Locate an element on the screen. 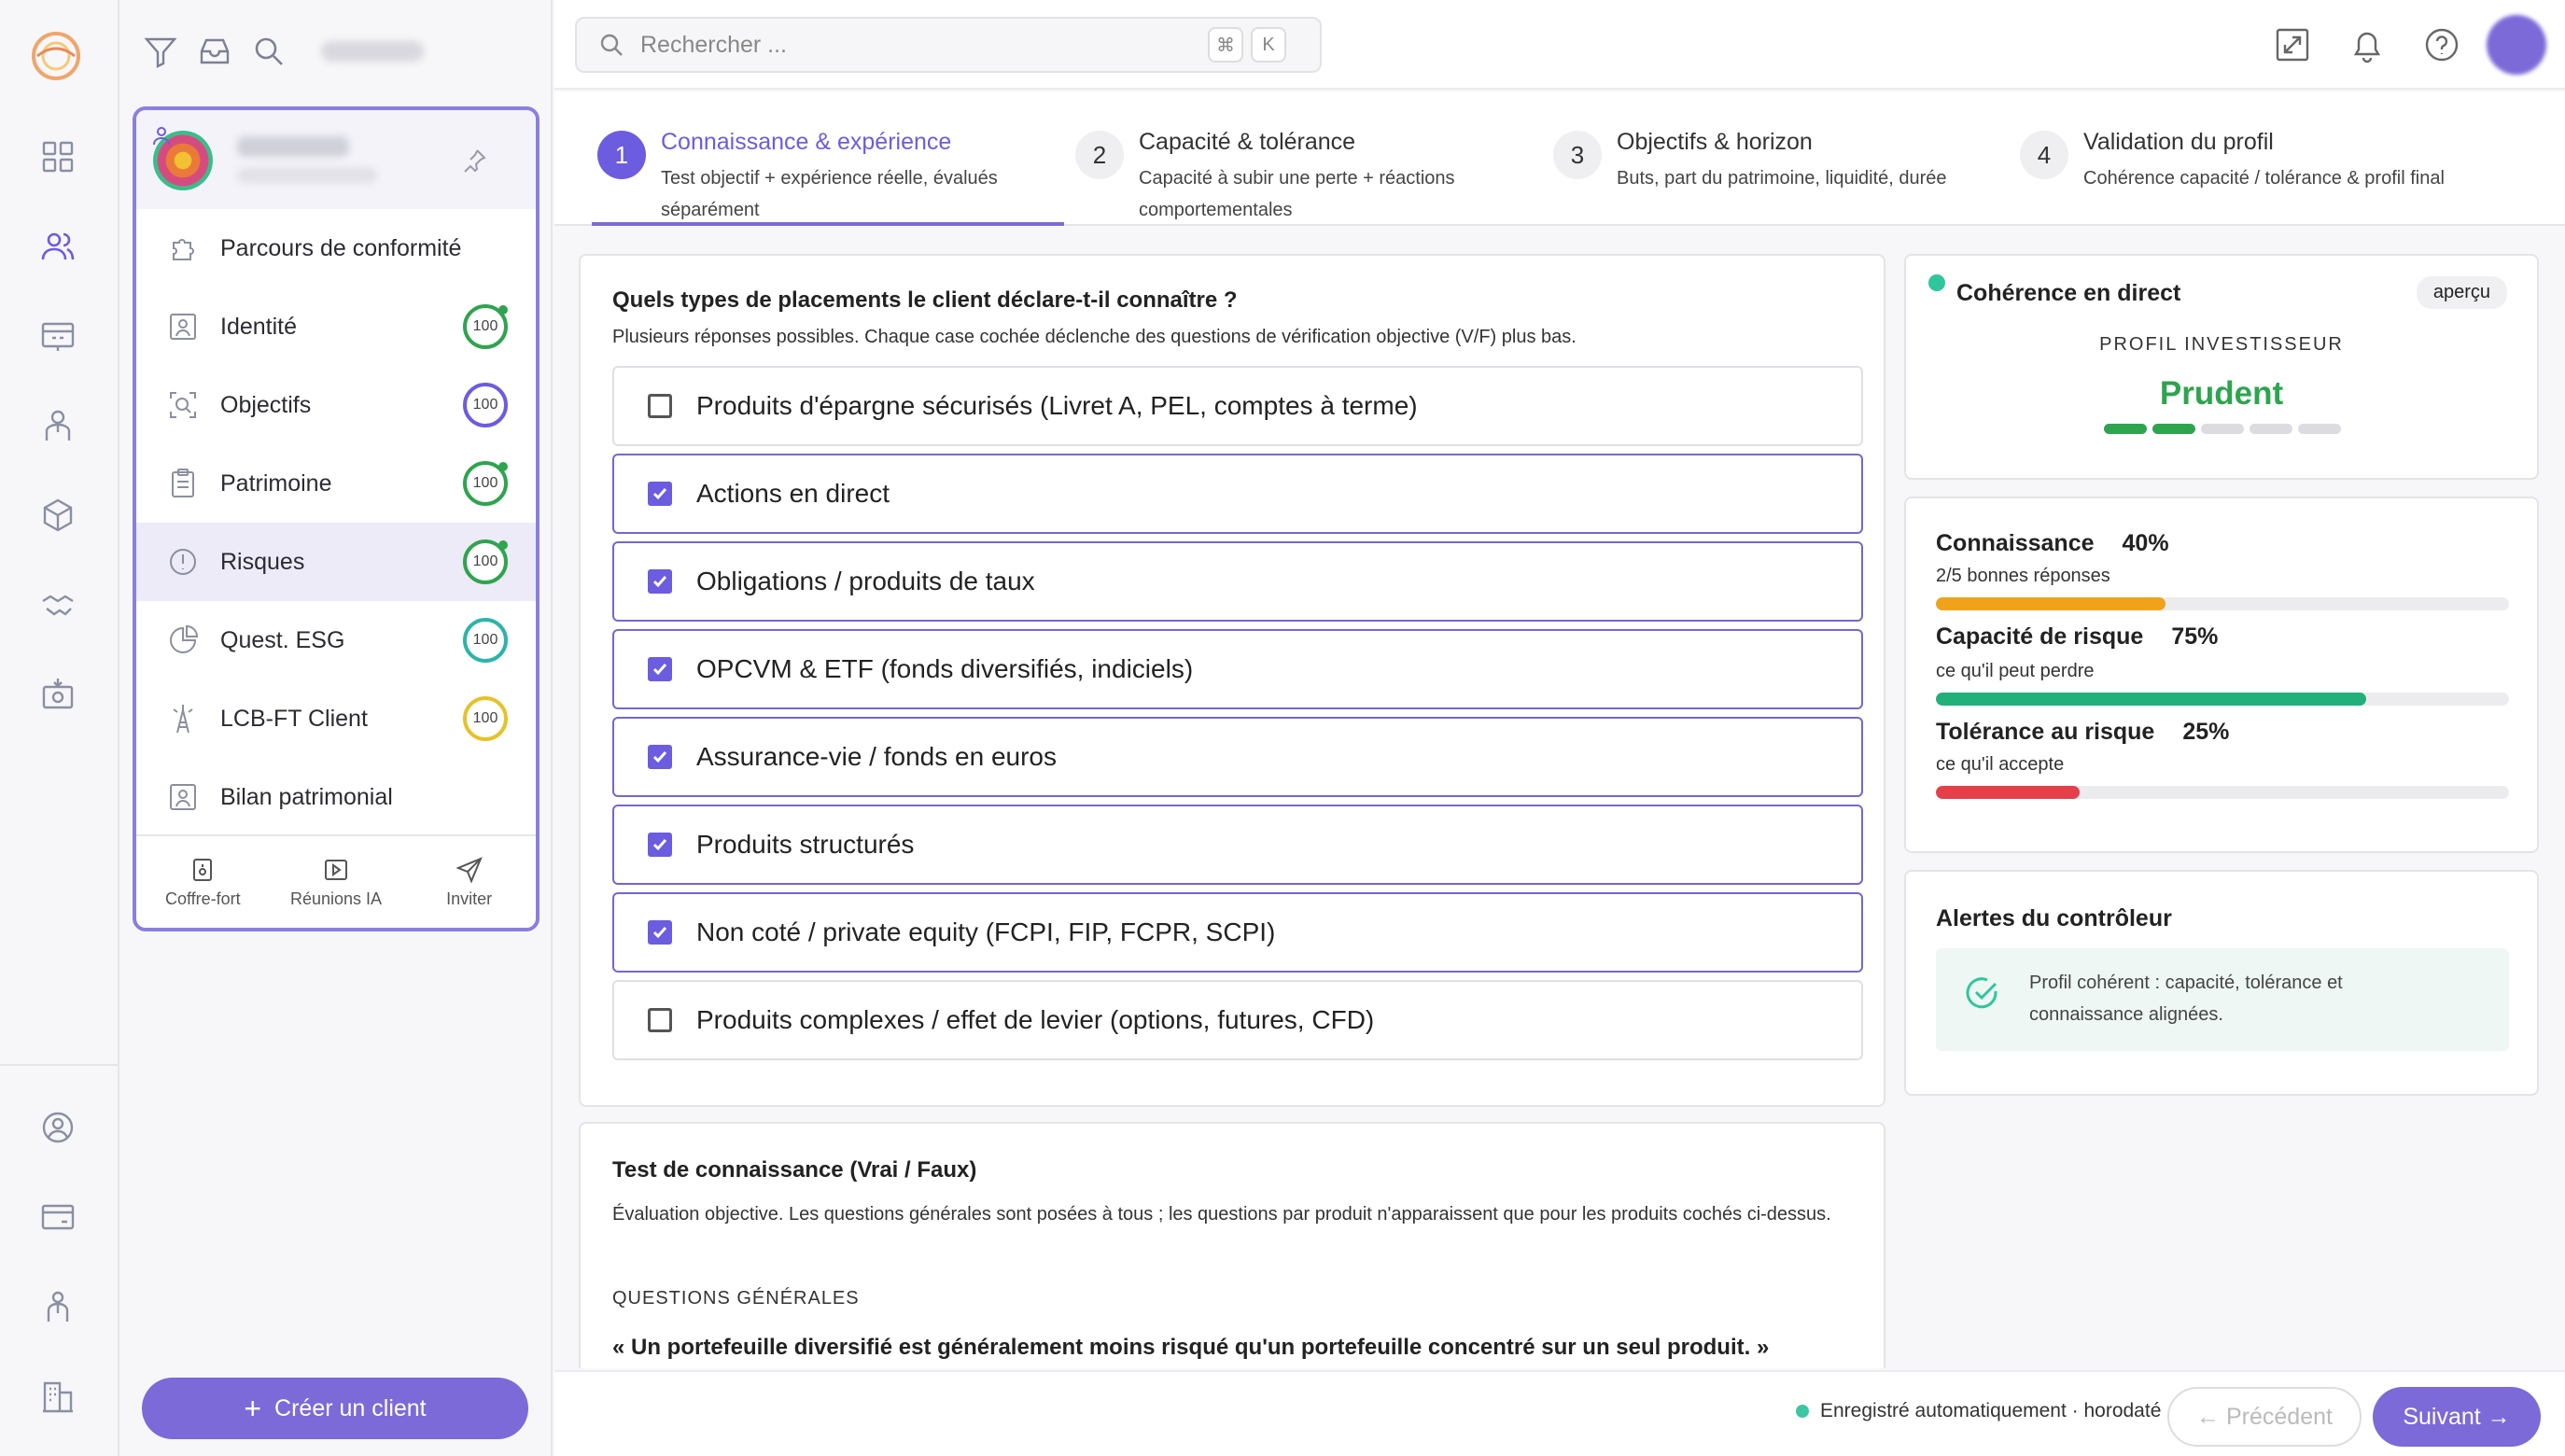 This screenshot has height=1456, width=2565. previous-button: ← Précédent is located at coordinates (2264, 1417).